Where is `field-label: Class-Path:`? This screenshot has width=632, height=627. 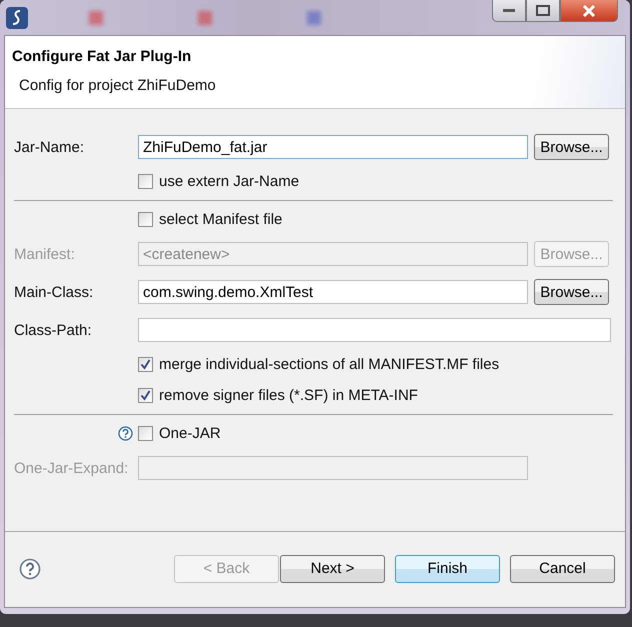
field-label: Class-Path: is located at coordinates (53, 330).